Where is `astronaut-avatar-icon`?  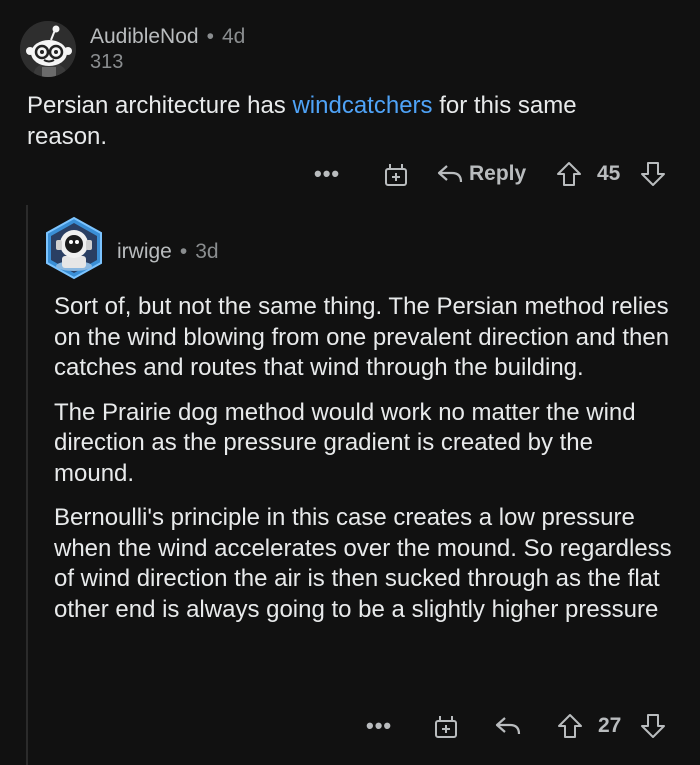 astronaut-avatar-icon is located at coordinates (74, 248).